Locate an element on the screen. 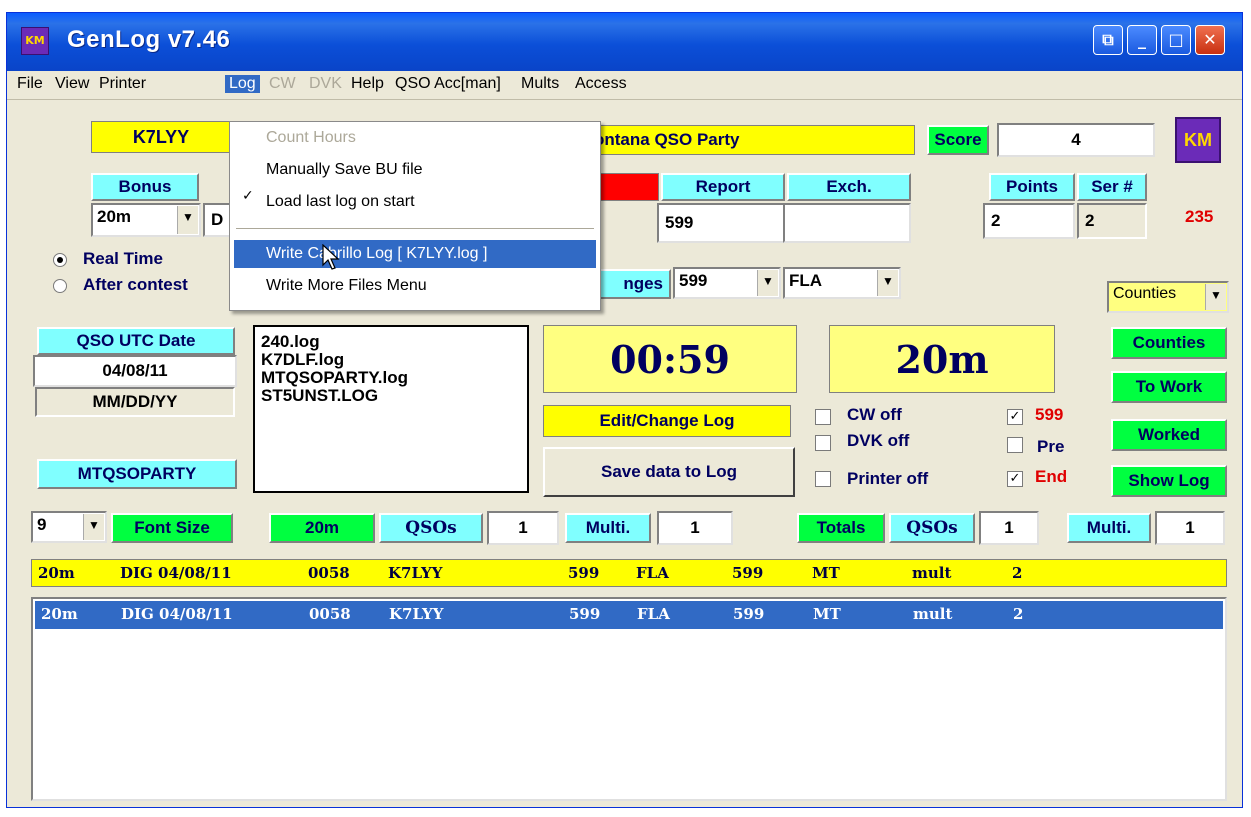 The height and width of the screenshot is (817, 1251). menu-count-hours: Count Hours is located at coordinates (311, 137).